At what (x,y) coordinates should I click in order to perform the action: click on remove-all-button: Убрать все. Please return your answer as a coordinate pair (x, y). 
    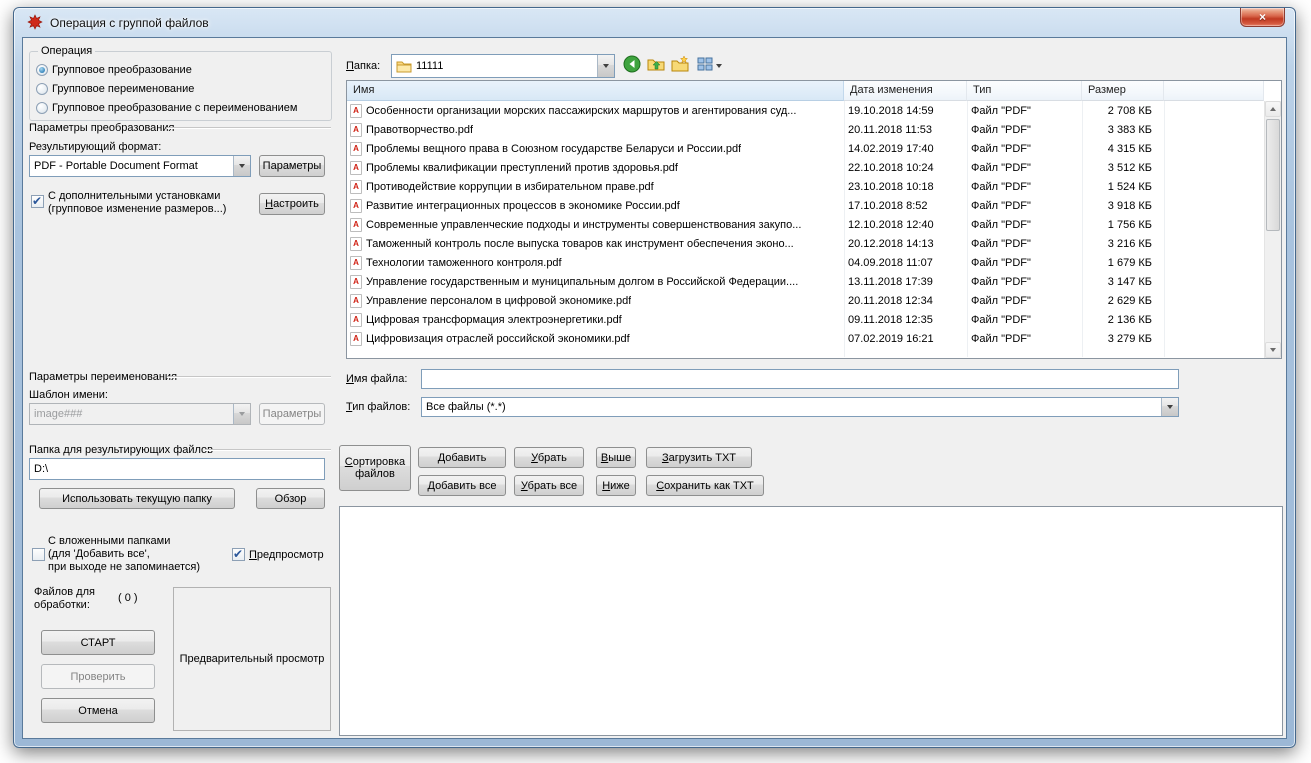
    Looking at the image, I should click on (549, 485).